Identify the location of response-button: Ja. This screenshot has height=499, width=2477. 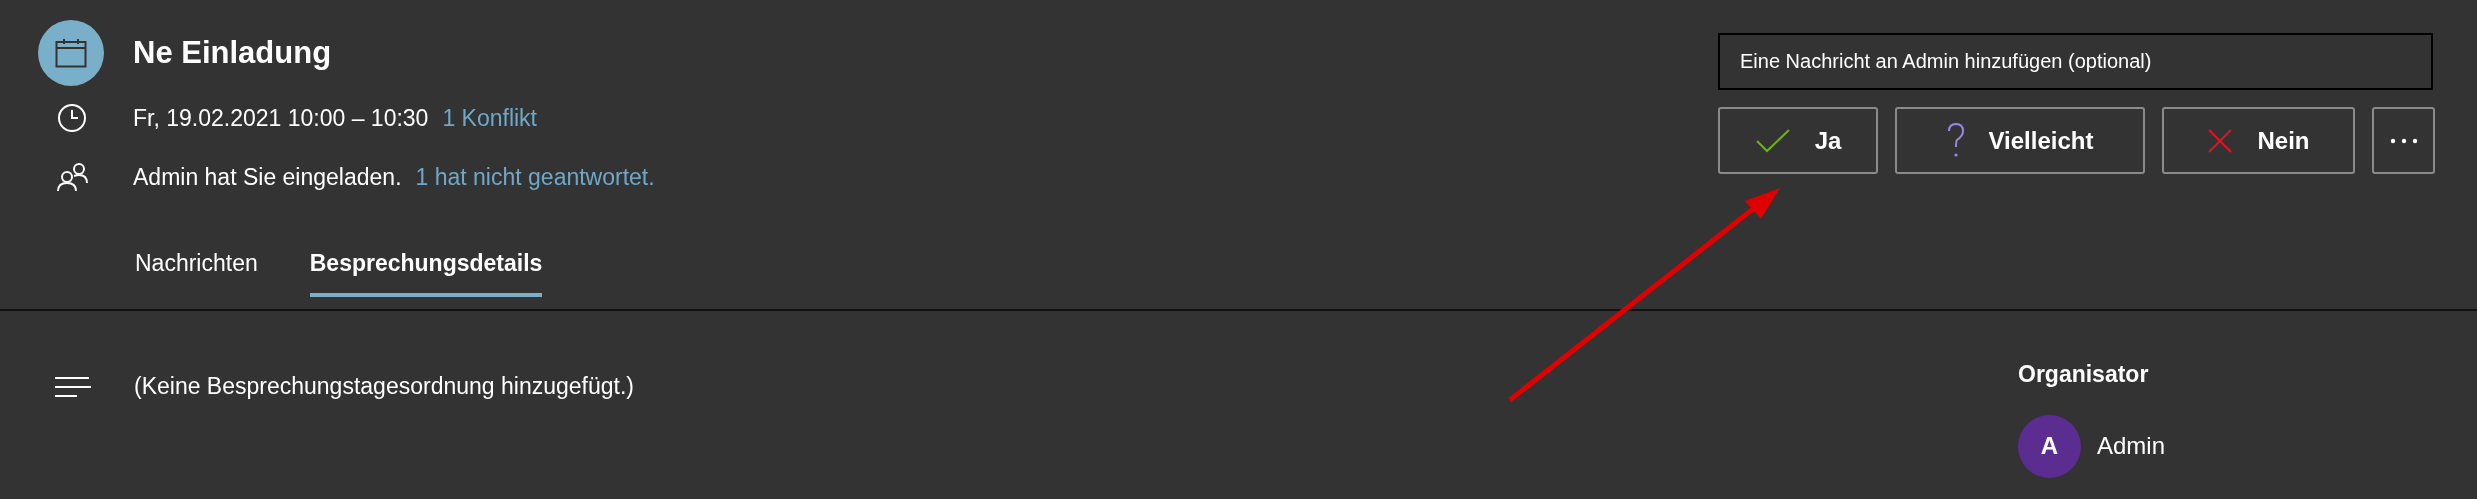
(1798, 140).